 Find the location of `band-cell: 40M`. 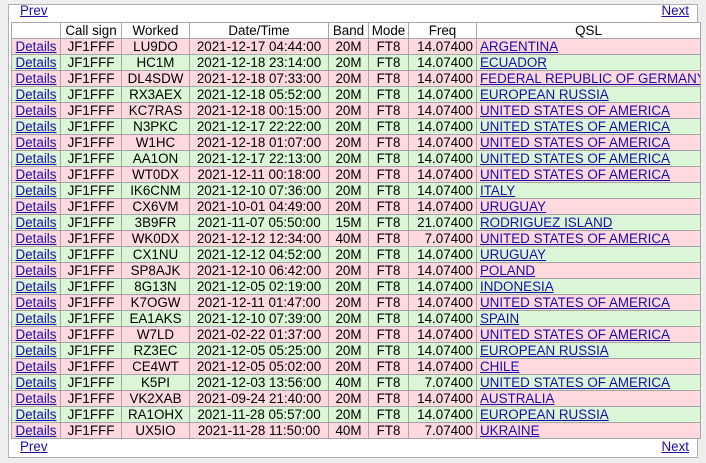

band-cell: 40M is located at coordinates (348, 238).